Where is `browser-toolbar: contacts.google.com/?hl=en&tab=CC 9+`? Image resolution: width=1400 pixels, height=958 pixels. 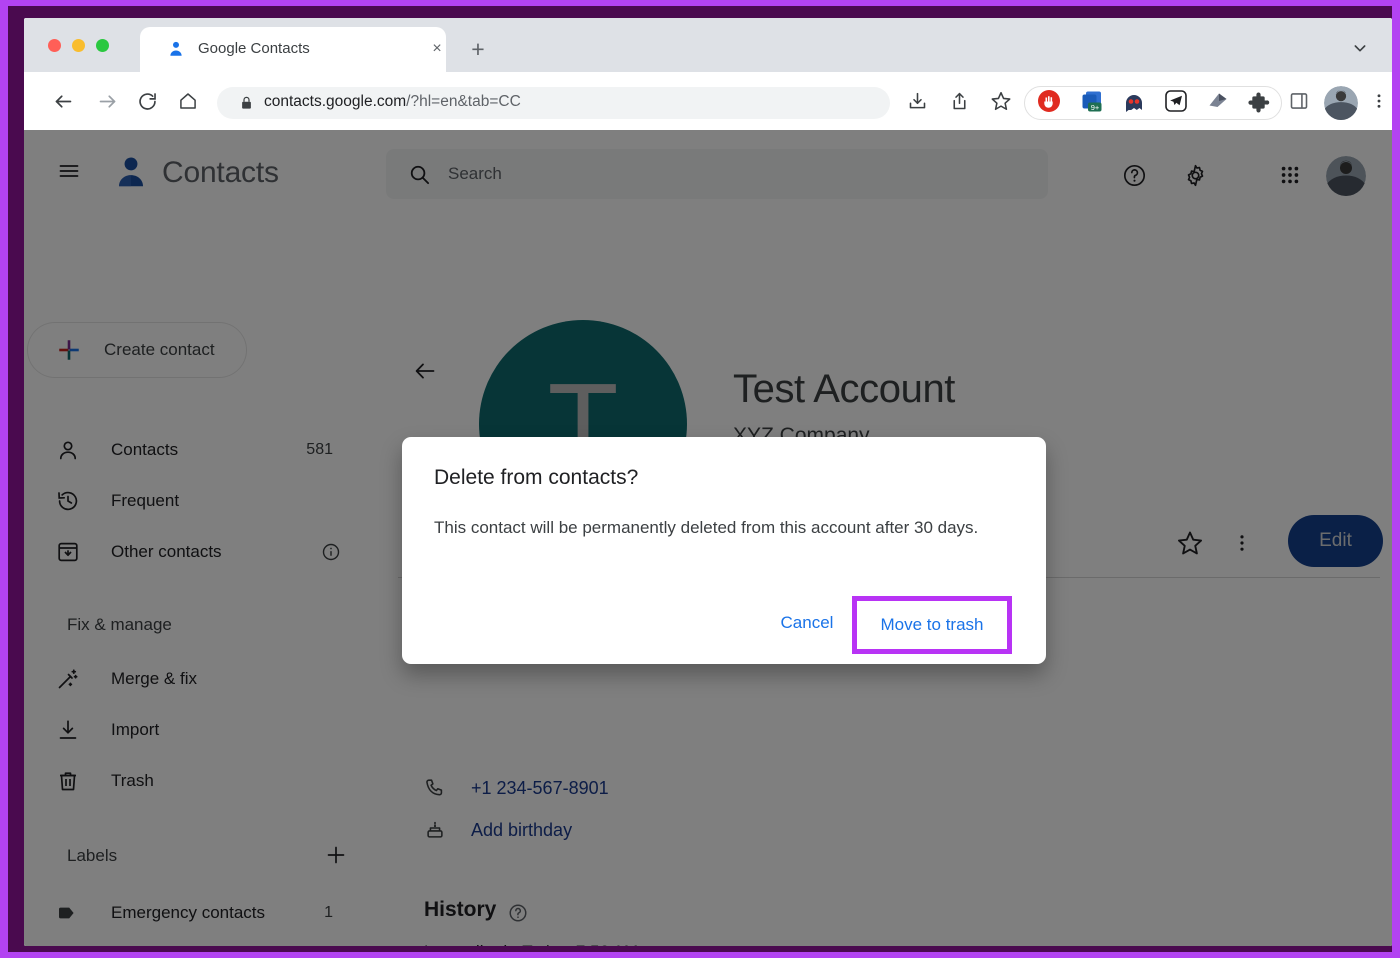
browser-toolbar: contacts.google.com/?hl=en&tab=CC 9+ is located at coordinates (708, 101).